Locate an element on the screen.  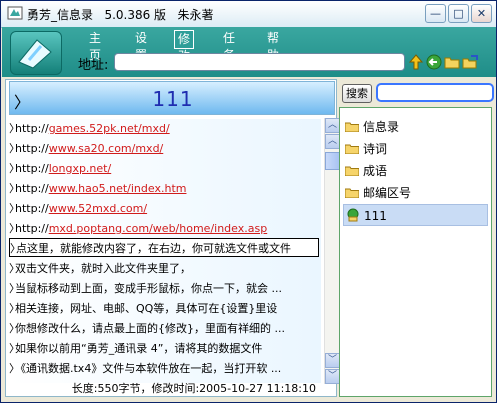
minimize-button: — is located at coordinates (435, 13).